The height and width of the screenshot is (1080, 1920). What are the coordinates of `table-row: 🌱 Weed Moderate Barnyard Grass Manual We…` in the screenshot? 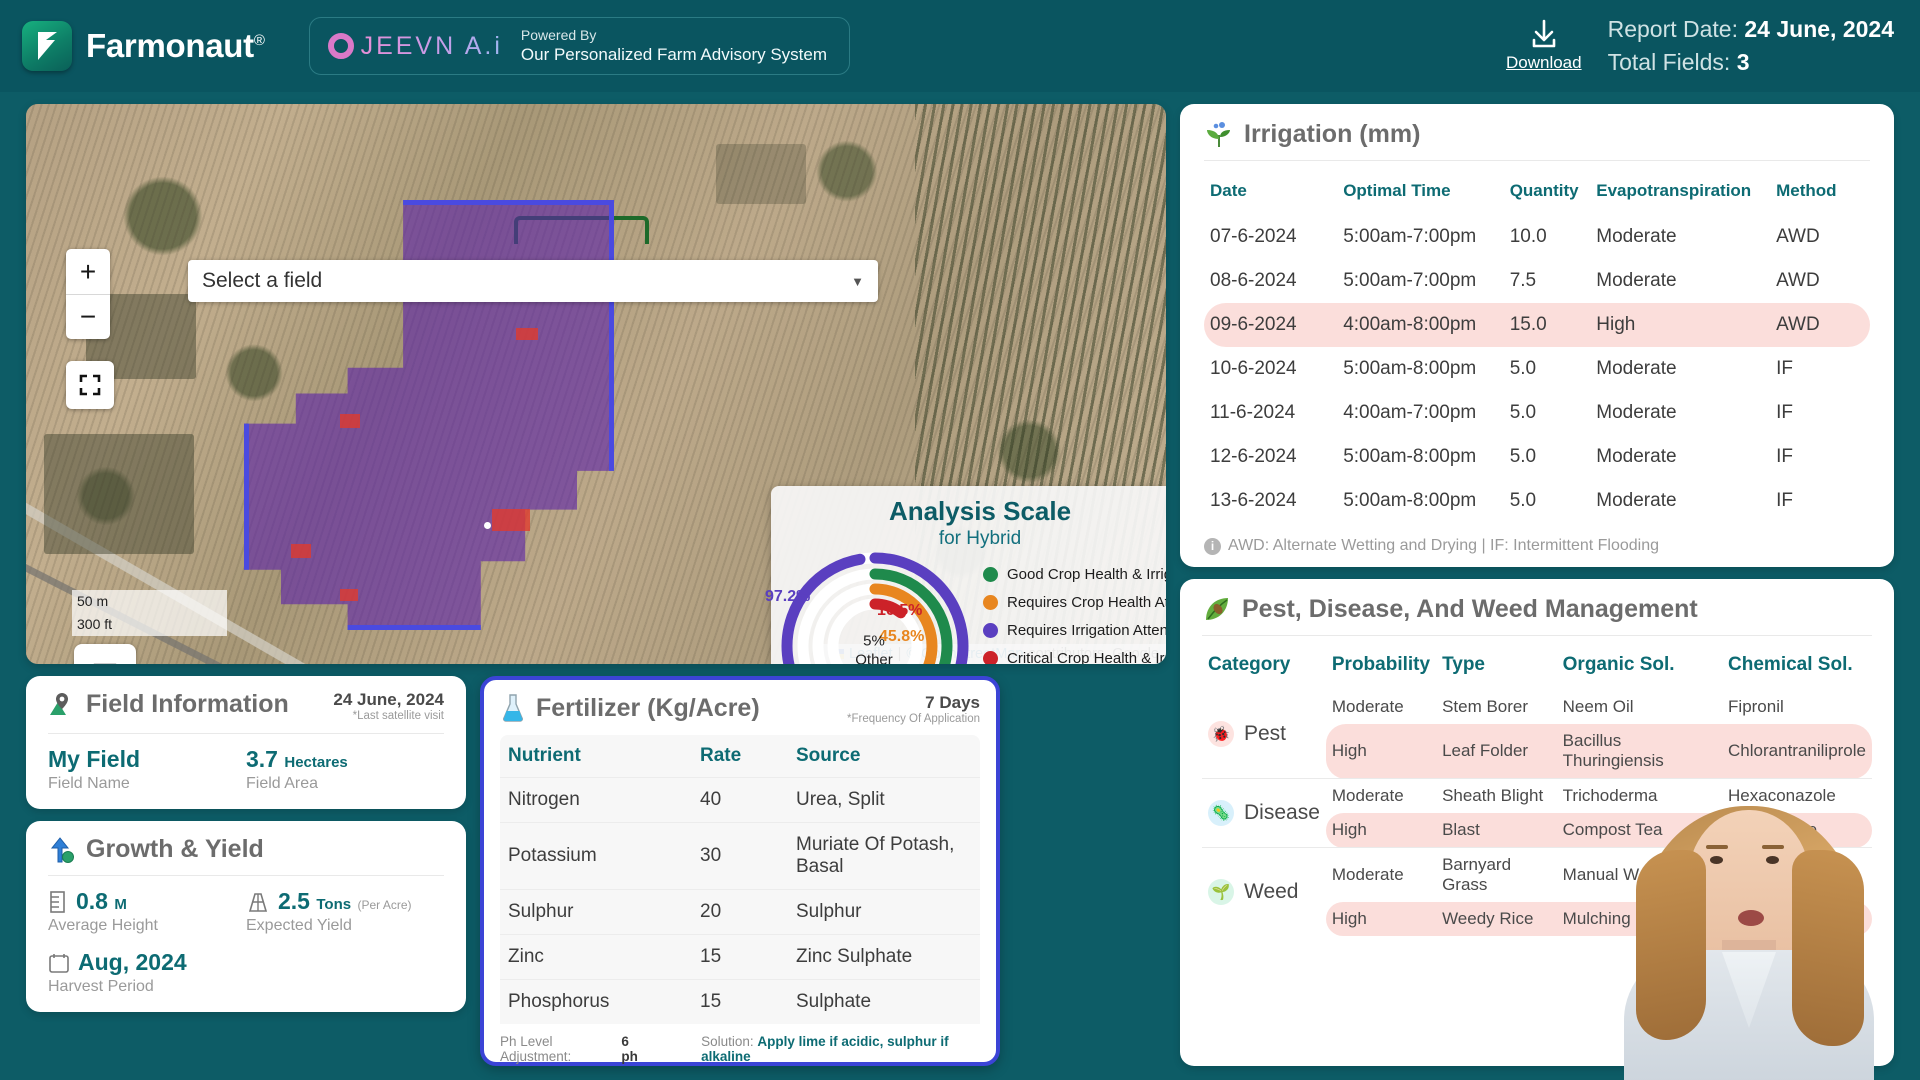 It's located at (1537, 891).